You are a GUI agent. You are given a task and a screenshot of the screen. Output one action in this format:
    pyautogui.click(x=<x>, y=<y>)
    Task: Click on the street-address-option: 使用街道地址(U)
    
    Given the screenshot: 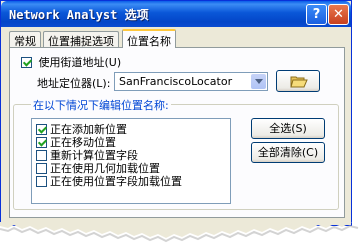 What is the action you would take?
    pyautogui.click(x=71, y=62)
    